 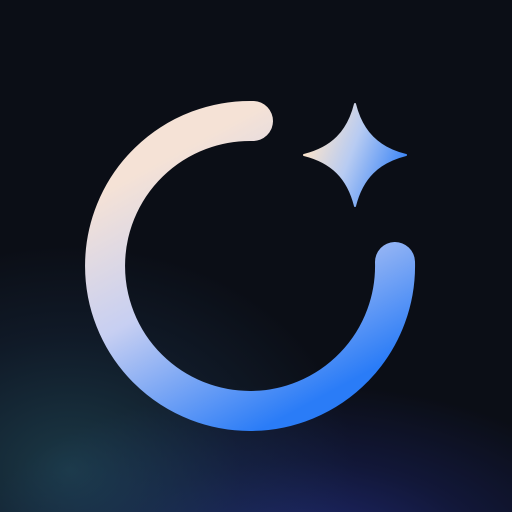 What do you see at coordinates (355, 155) in the screenshot?
I see `sparkle-icon` at bounding box center [355, 155].